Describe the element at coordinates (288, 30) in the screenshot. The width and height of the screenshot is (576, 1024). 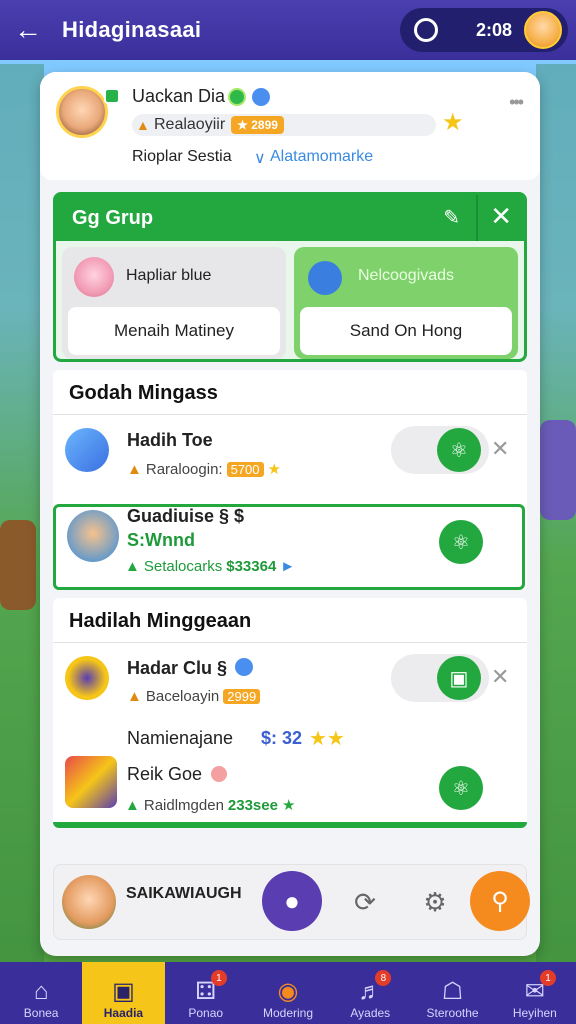
I see `top-bar: ← Hidaginasaai 2:08` at that location.